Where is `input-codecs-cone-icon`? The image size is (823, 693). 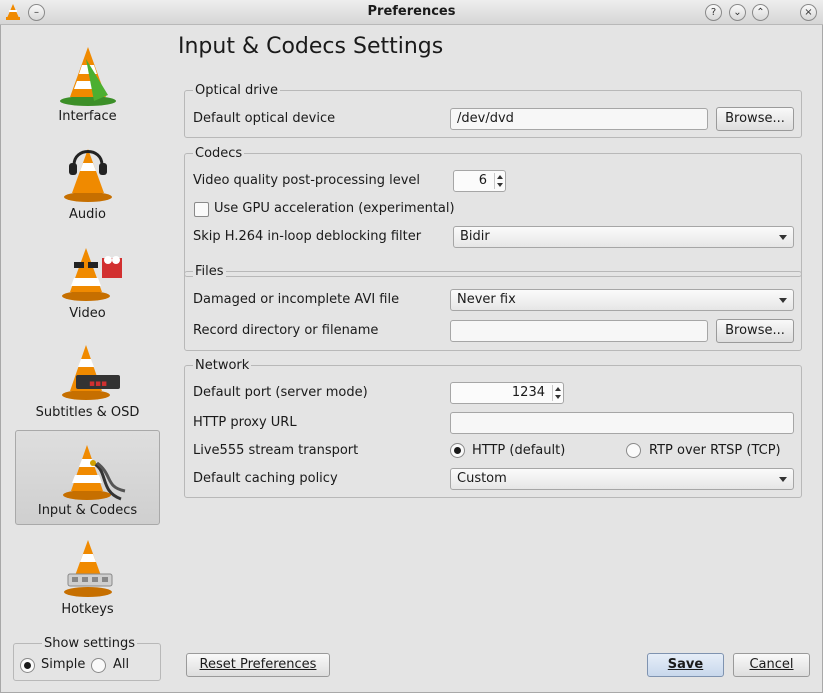 input-codecs-cone-icon is located at coordinates (94, 473).